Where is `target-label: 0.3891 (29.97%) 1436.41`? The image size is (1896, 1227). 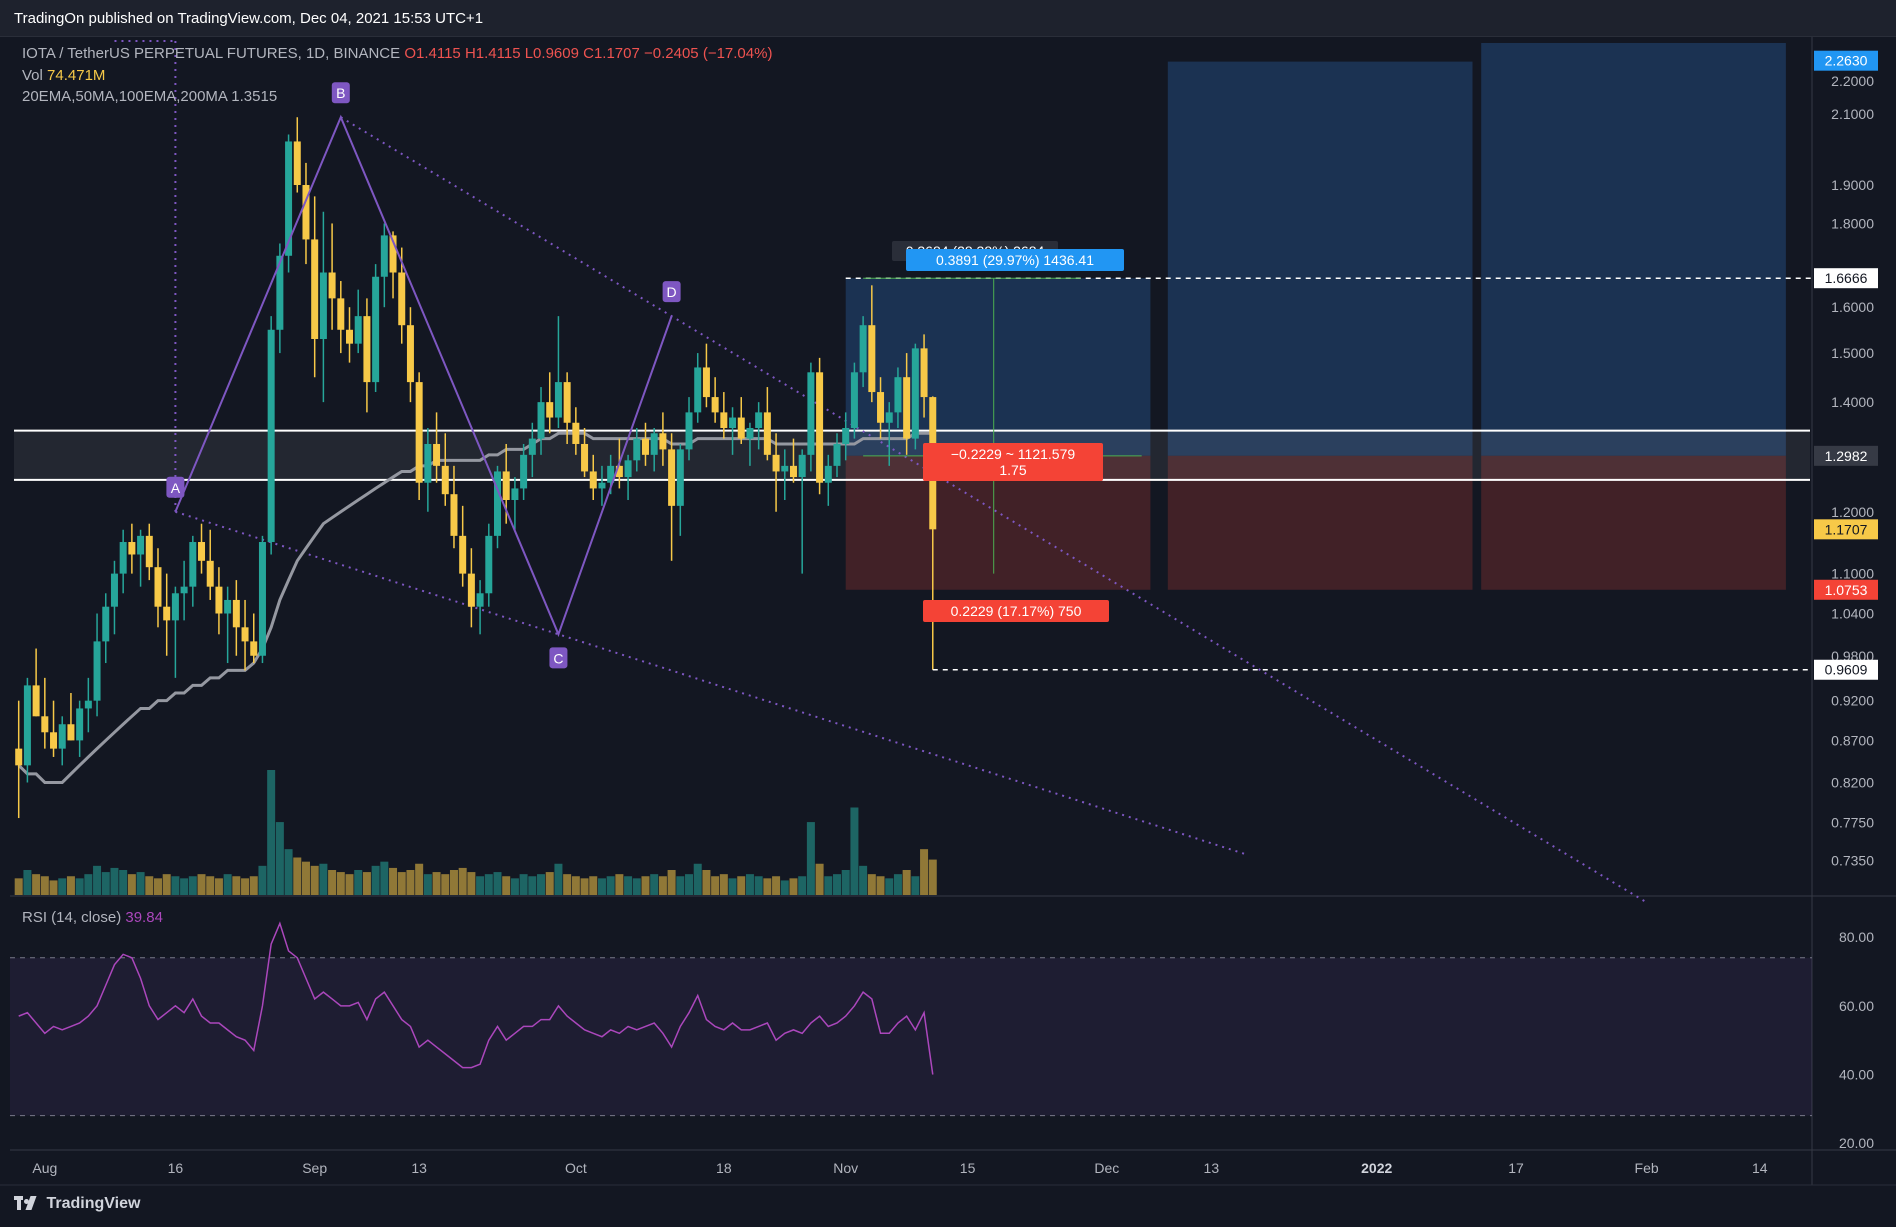 target-label: 0.3891 (29.97%) 1436.41 is located at coordinates (1015, 260).